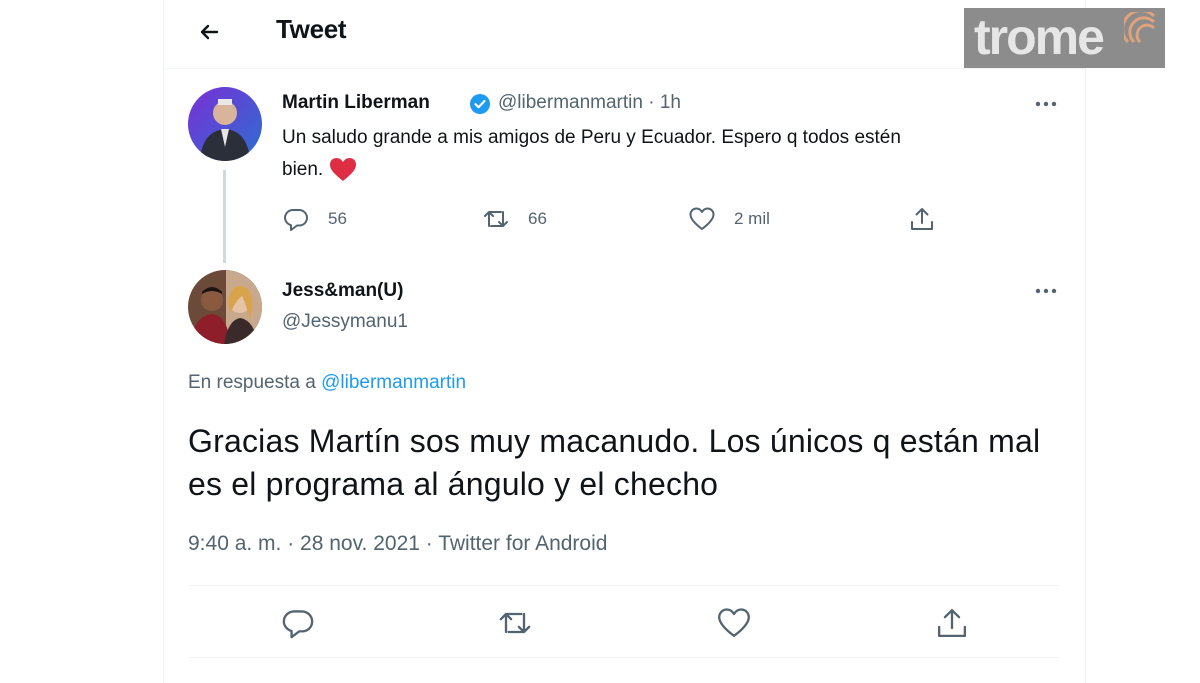  Describe the element at coordinates (729, 219) in the screenshot. I see `like-action: 2 mil` at that location.